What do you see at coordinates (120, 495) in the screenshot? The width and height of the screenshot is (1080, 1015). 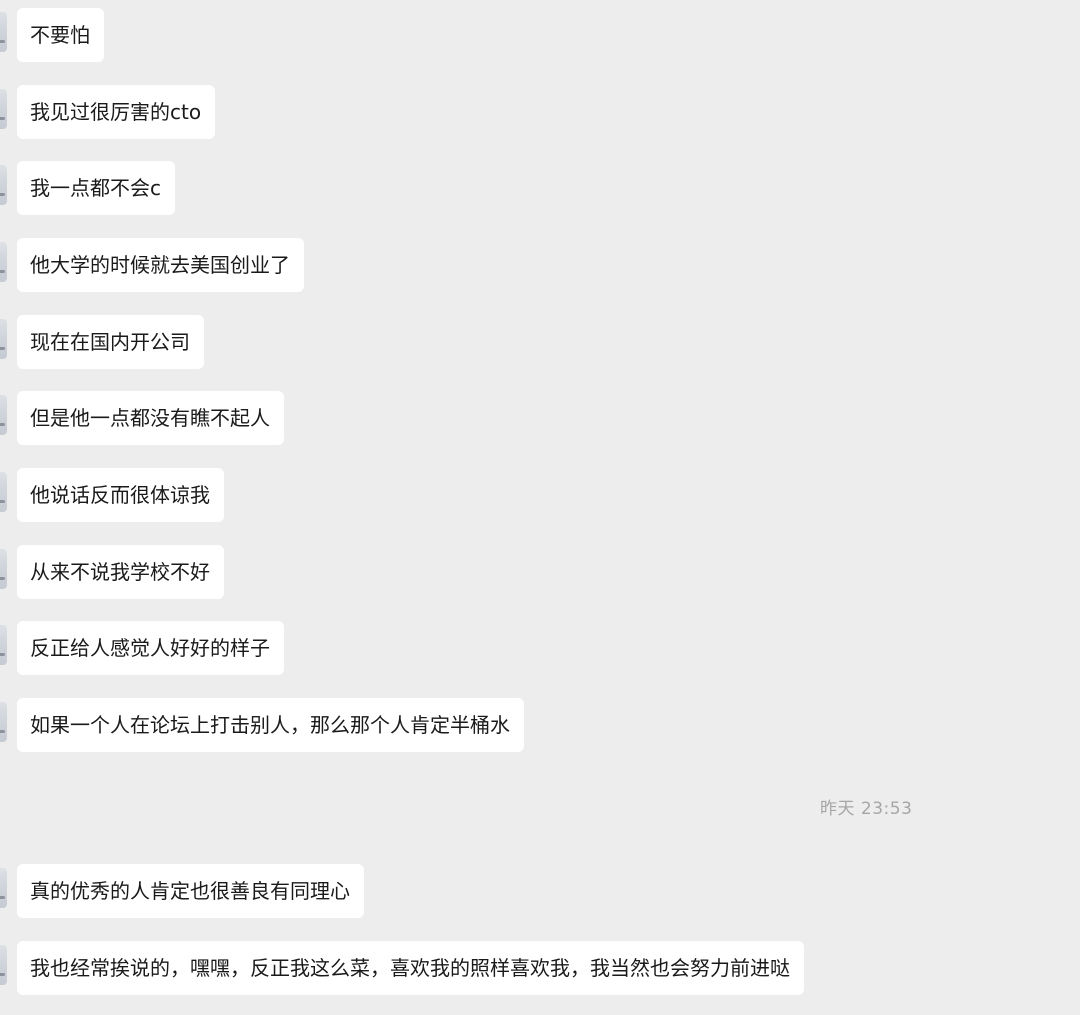 I see `message-bubble: 他说话反而很体谅我` at bounding box center [120, 495].